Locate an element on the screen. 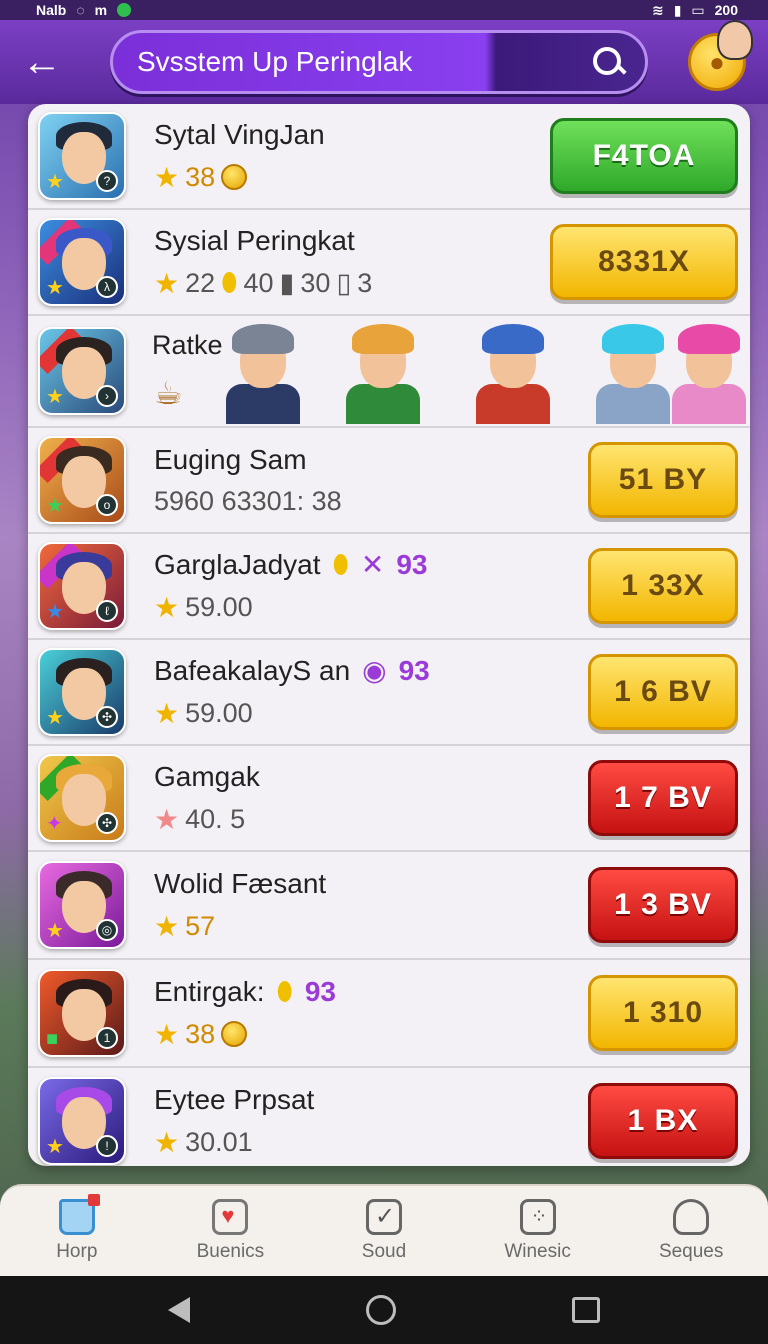 The width and height of the screenshot is (768, 1344). player-stat-3: 30 is located at coordinates (315, 282).